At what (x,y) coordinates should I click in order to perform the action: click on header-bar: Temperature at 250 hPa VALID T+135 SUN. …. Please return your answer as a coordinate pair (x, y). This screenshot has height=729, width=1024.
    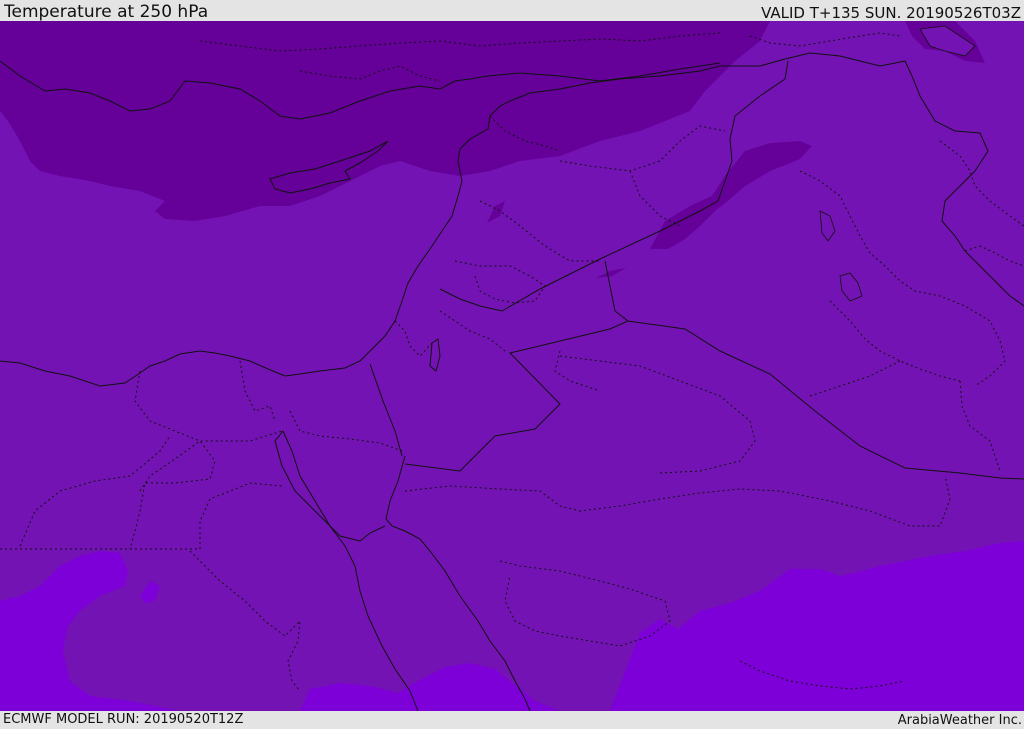
    Looking at the image, I should click on (512, 10).